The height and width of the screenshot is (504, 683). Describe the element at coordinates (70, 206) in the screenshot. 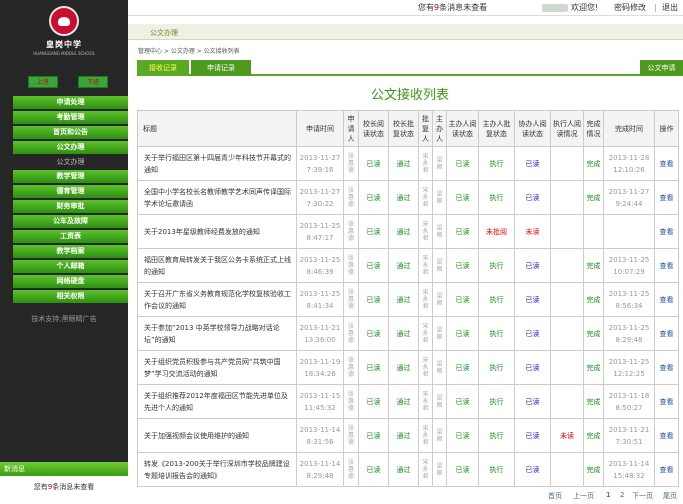

I see `sidebar-item-finance: 财务审批` at that location.